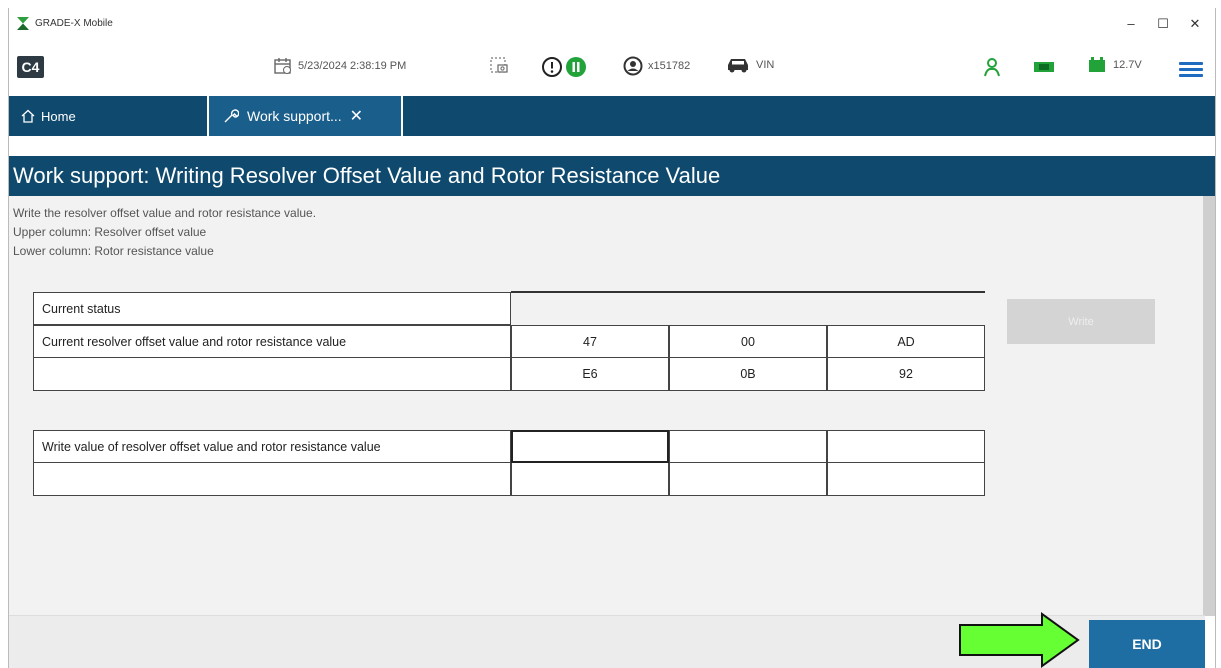  Describe the element at coordinates (282, 66) in the screenshot. I see `calendar-icon` at that location.